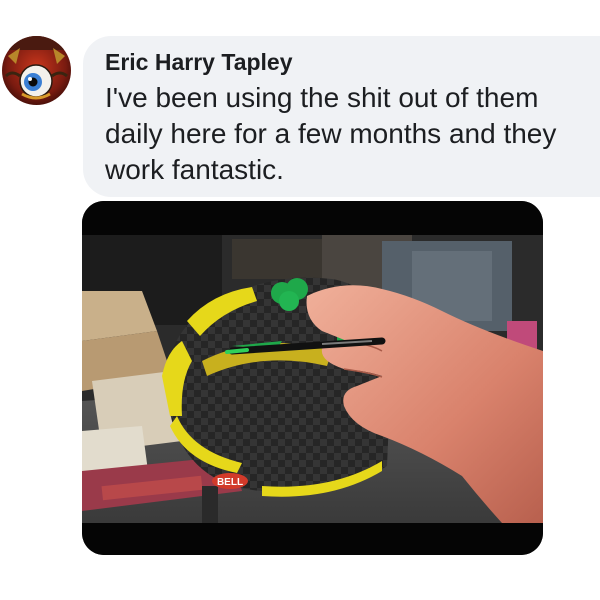  I want to click on eyeball-avatar-icon, so click(36, 70).